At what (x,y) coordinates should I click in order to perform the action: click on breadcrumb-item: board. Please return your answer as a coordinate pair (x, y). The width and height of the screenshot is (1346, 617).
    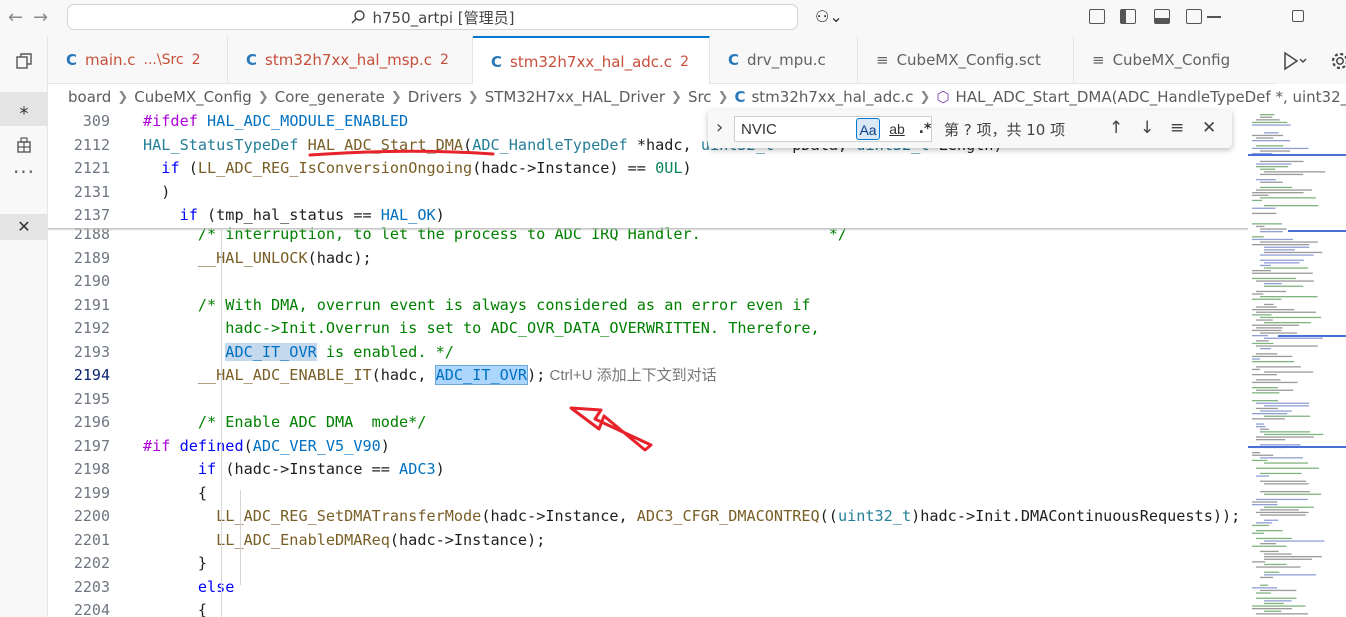
    Looking at the image, I should click on (89, 97).